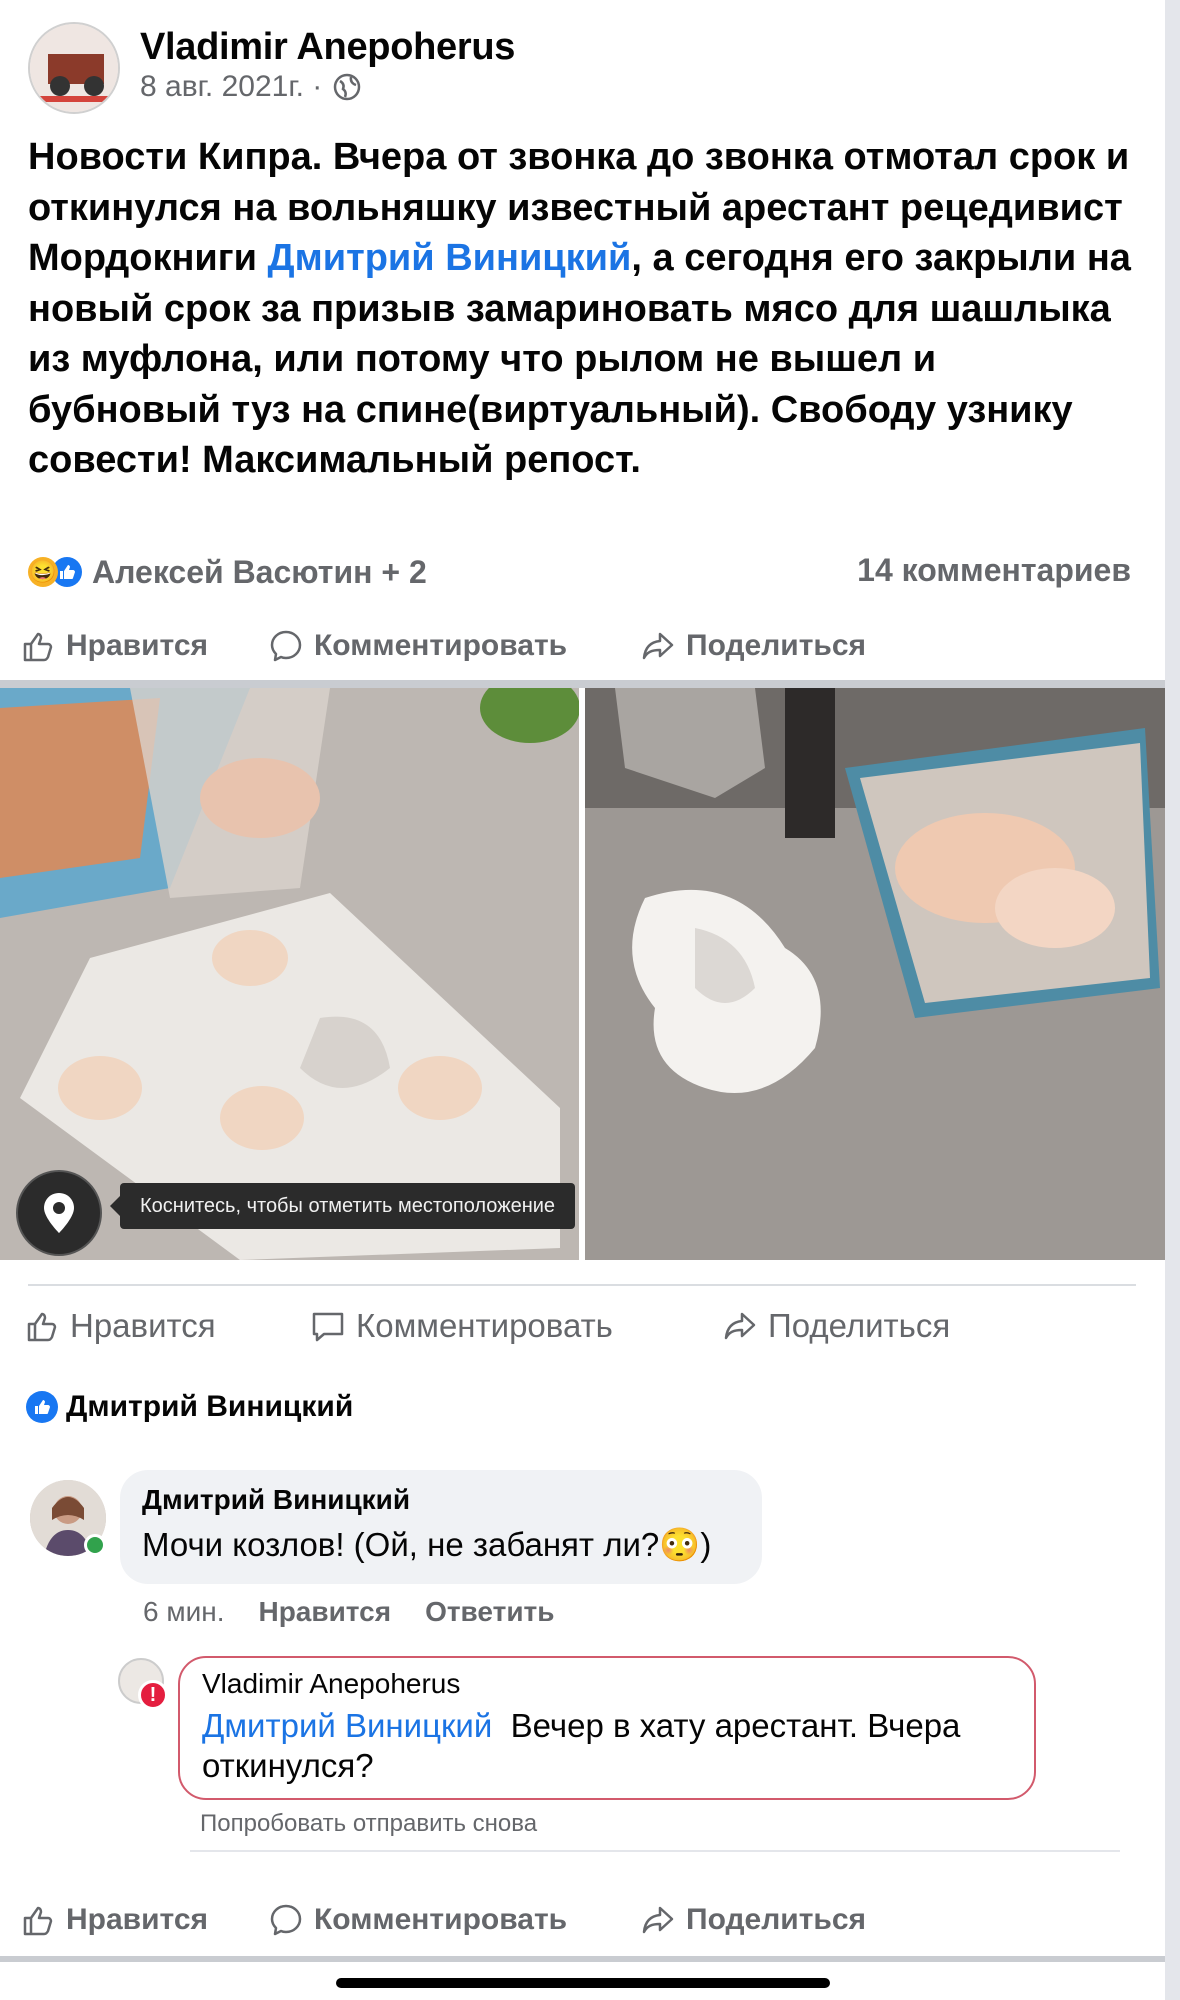 The height and width of the screenshot is (2000, 1180). Describe the element at coordinates (42, 1407) in the screenshot. I see `like-reaction-icon` at that location.